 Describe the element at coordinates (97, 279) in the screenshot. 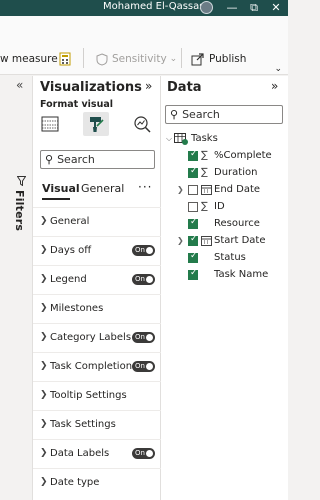

I see `section-legend: ❯ Legend On` at that location.